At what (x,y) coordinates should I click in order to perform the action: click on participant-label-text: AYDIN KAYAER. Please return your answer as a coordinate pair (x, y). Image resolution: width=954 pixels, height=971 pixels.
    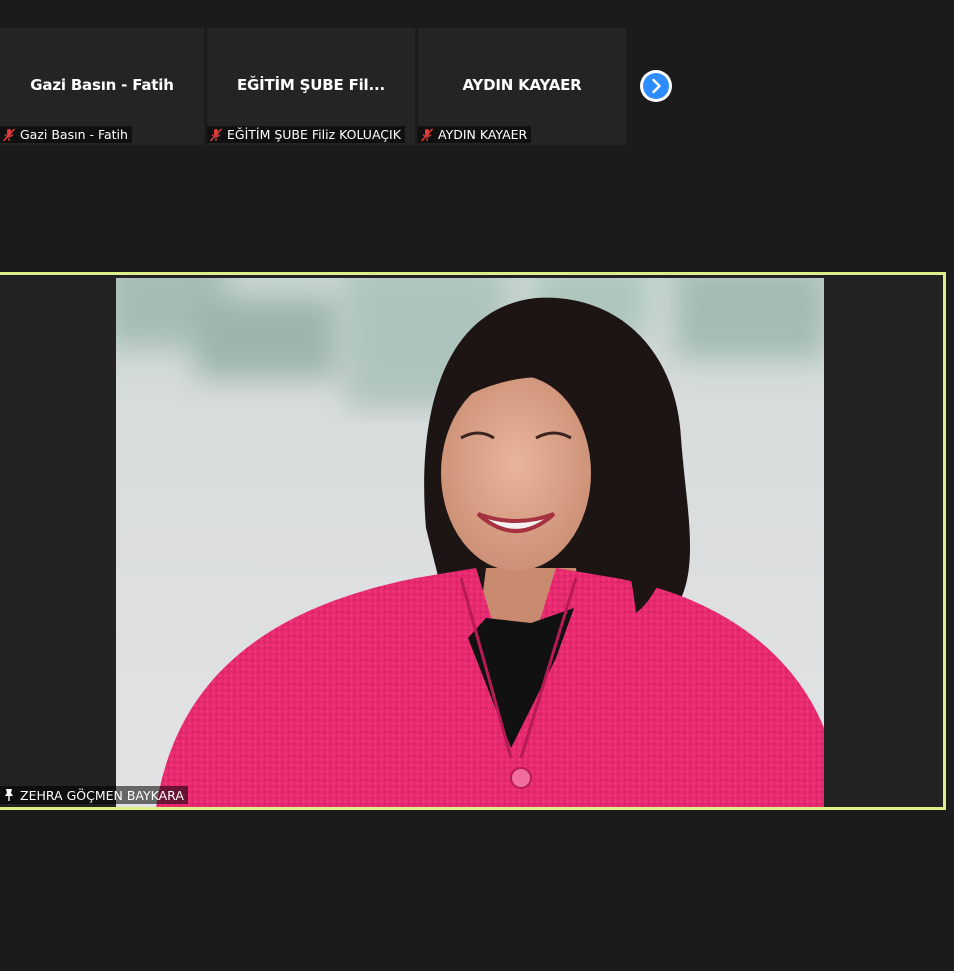
    Looking at the image, I should click on (483, 134).